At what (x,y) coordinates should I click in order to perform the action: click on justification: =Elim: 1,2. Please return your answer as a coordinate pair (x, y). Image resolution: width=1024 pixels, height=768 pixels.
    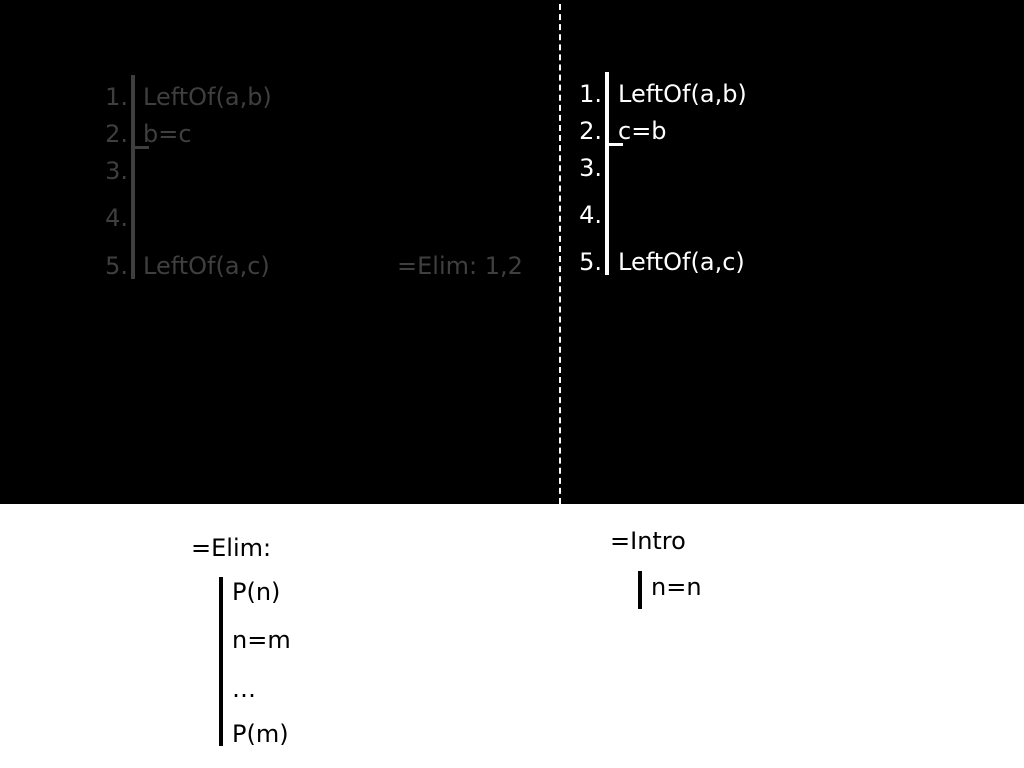
    Looking at the image, I should click on (460, 266).